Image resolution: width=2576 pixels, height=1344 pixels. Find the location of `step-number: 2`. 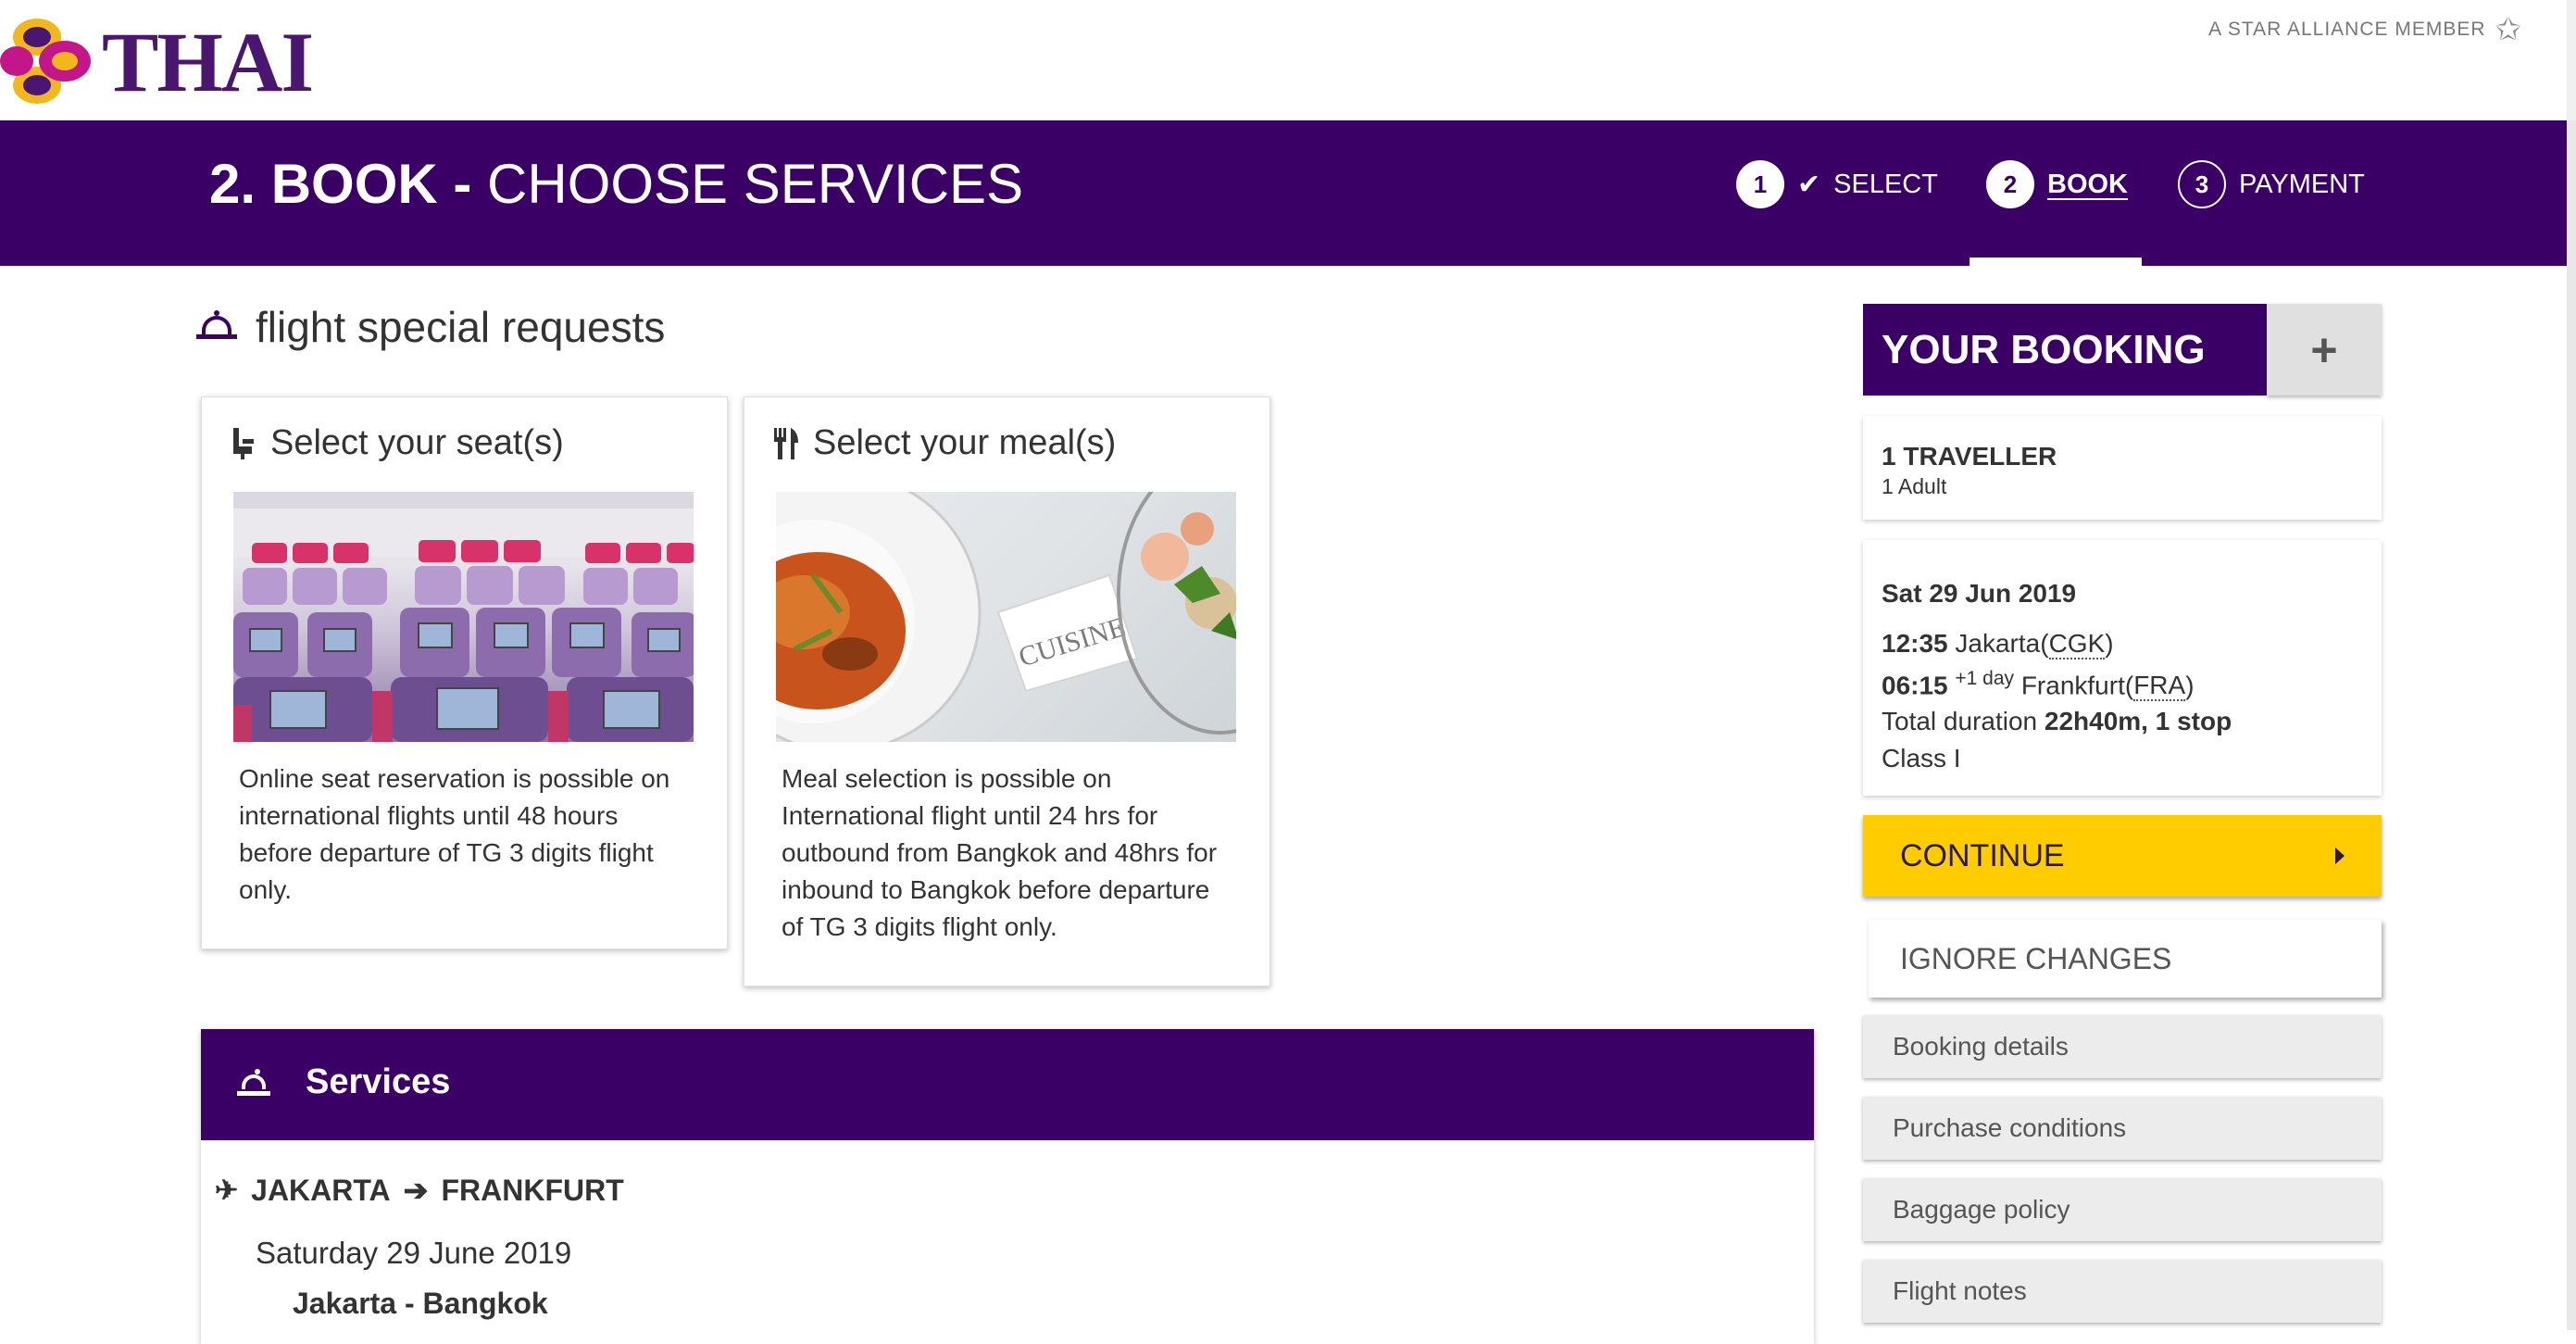

step-number: 2 is located at coordinates (2010, 184).